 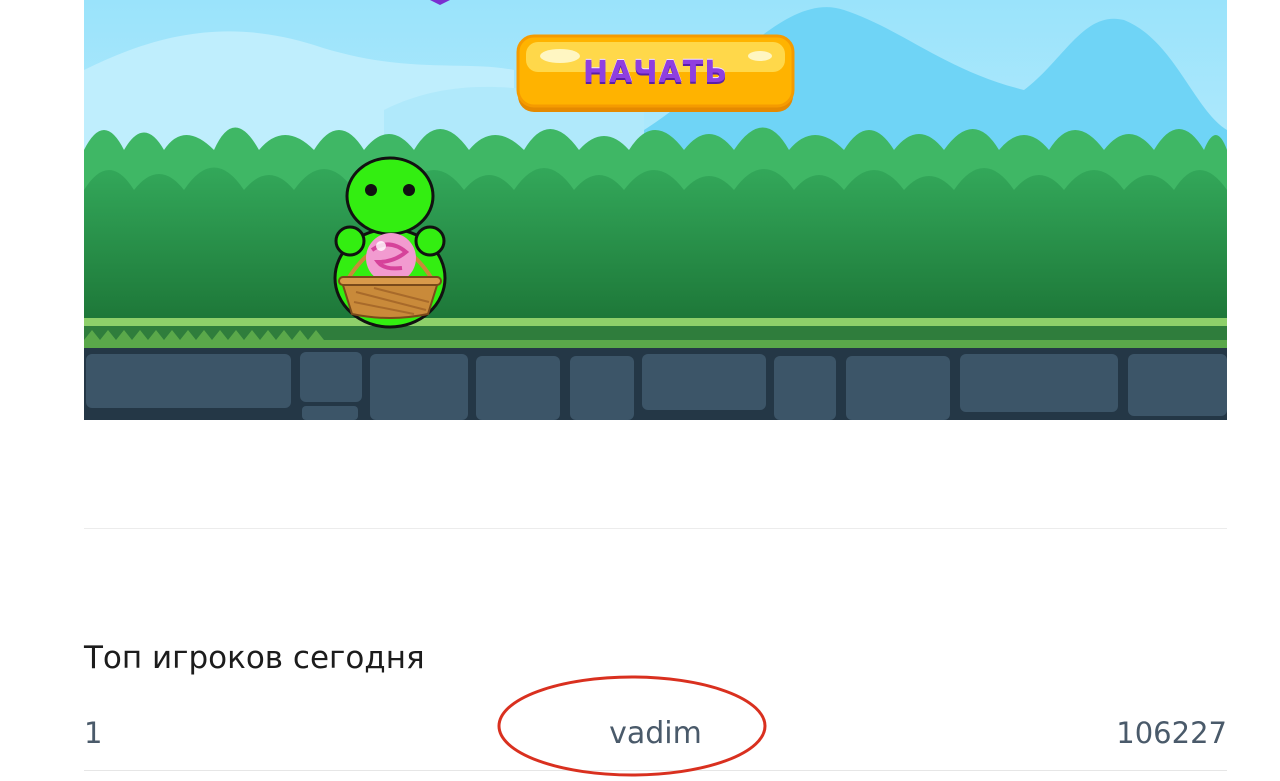 What do you see at coordinates (254, 658) in the screenshot?
I see `leaderboard-title: Топ игроков сегодня` at bounding box center [254, 658].